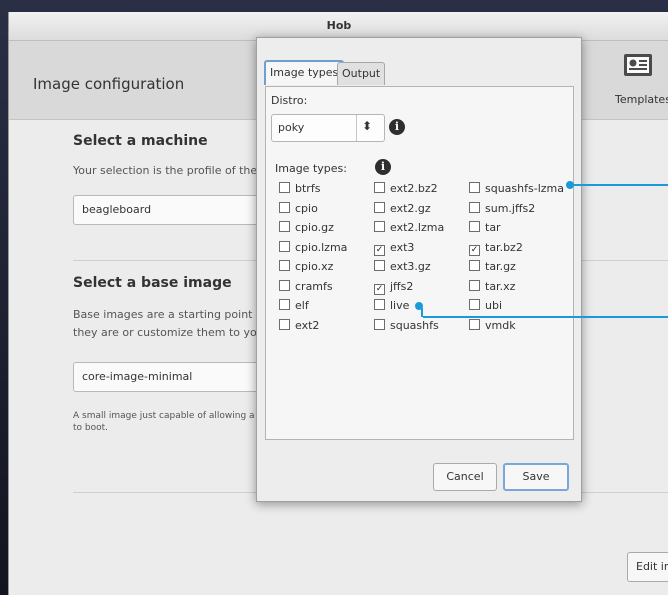 The image size is (668, 595). I want to click on image-type-label: elf, so click(302, 305).